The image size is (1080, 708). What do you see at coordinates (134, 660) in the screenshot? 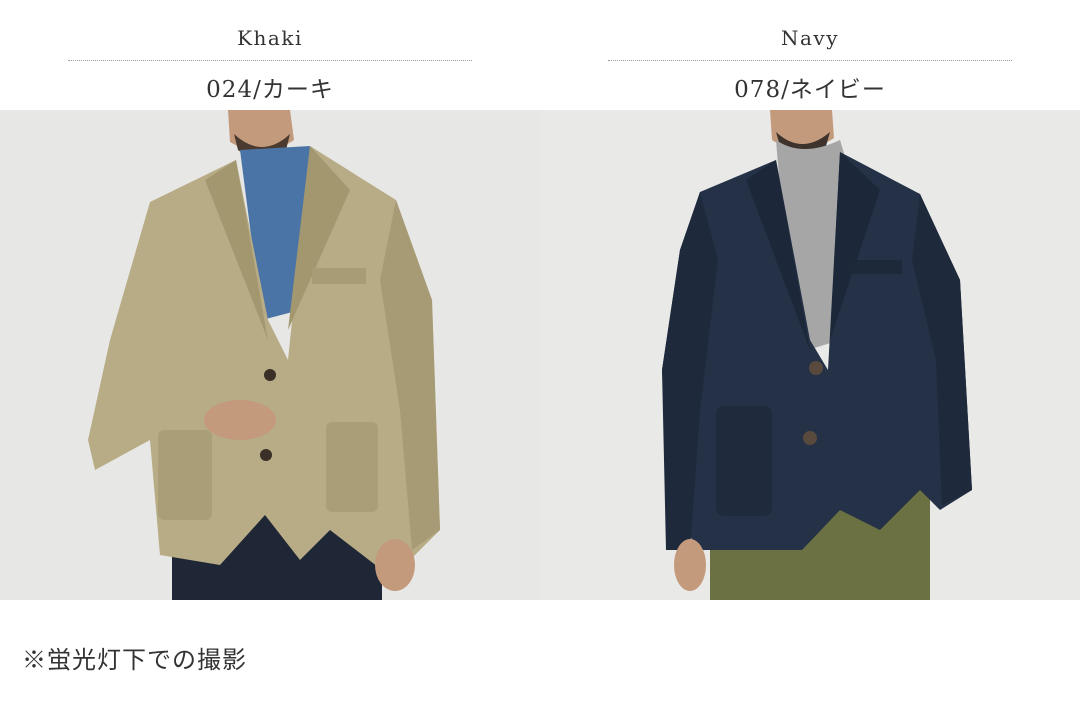
I see `lighting-footnote: ※蛍光灯下での撮影` at bounding box center [134, 660].